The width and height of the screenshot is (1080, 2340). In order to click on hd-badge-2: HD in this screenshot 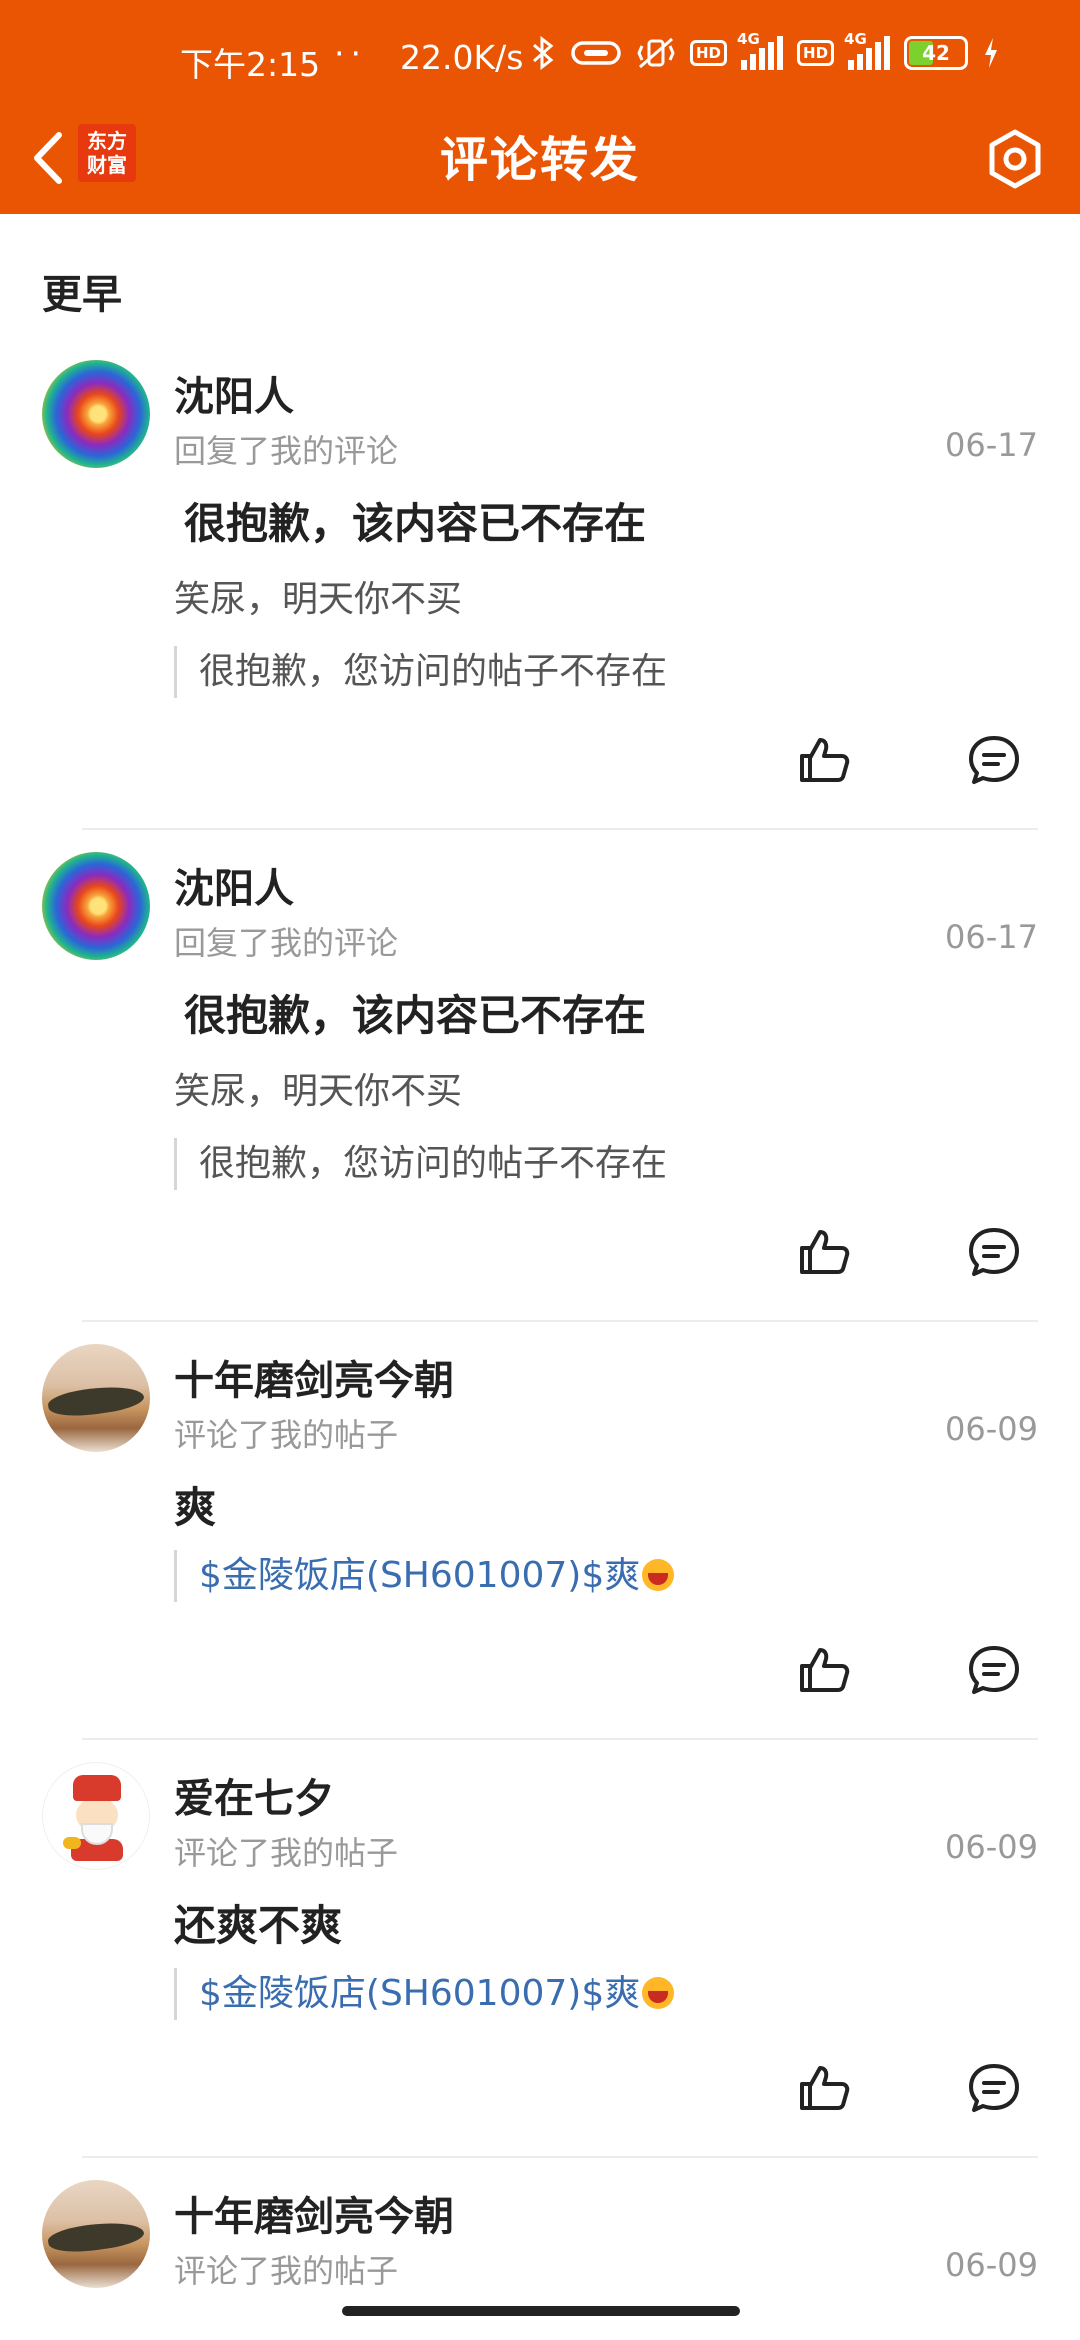, I will do `click(816, 53)`.